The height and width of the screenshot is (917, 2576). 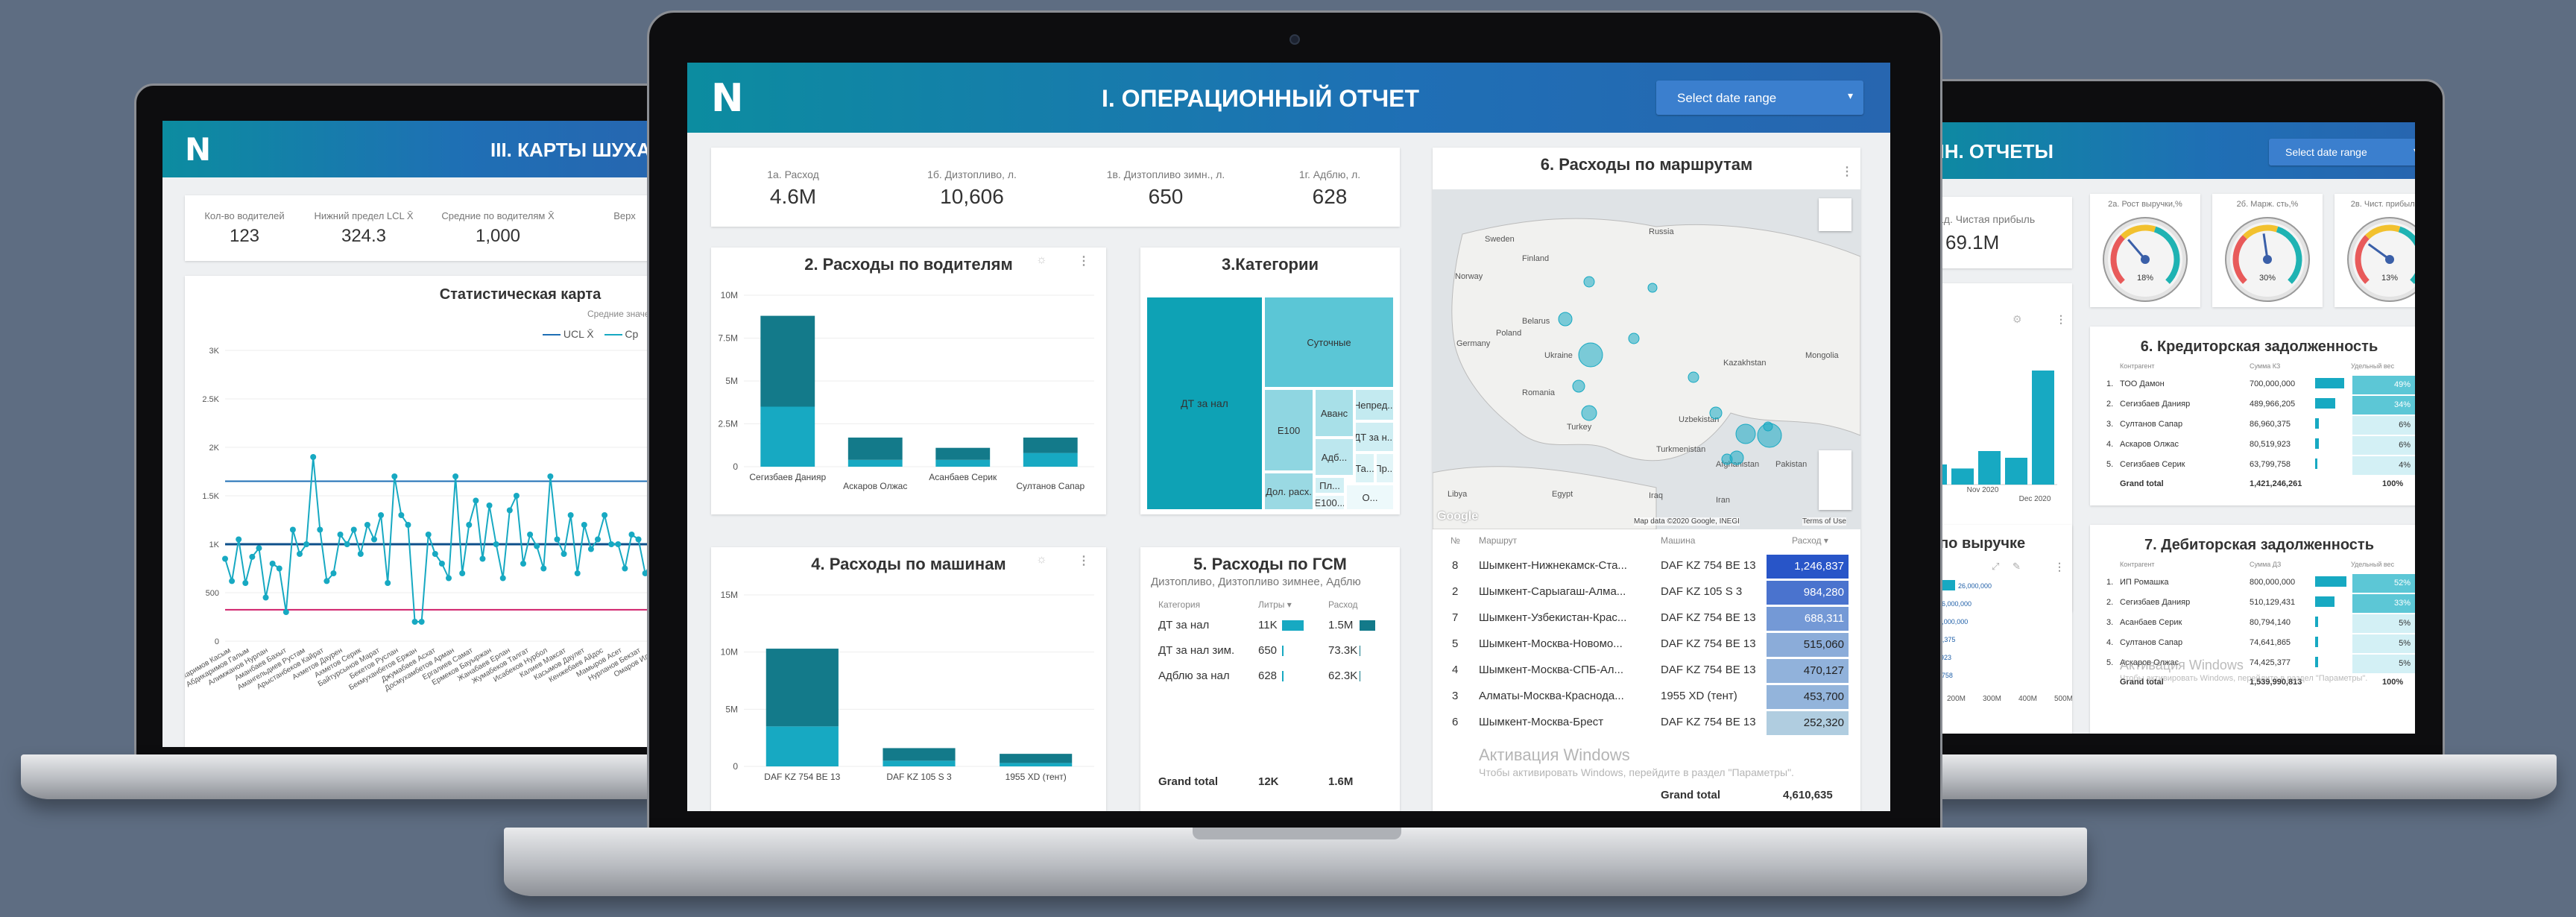 What do you see at coordinates (1270, 264) in the screenshot?
I see `categories-title: 3.Категории` at bounding box center [1270, 264].